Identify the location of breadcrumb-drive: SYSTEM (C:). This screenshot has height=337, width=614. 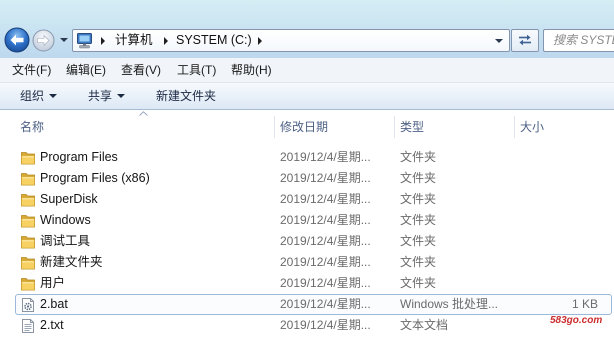
(214, 40).